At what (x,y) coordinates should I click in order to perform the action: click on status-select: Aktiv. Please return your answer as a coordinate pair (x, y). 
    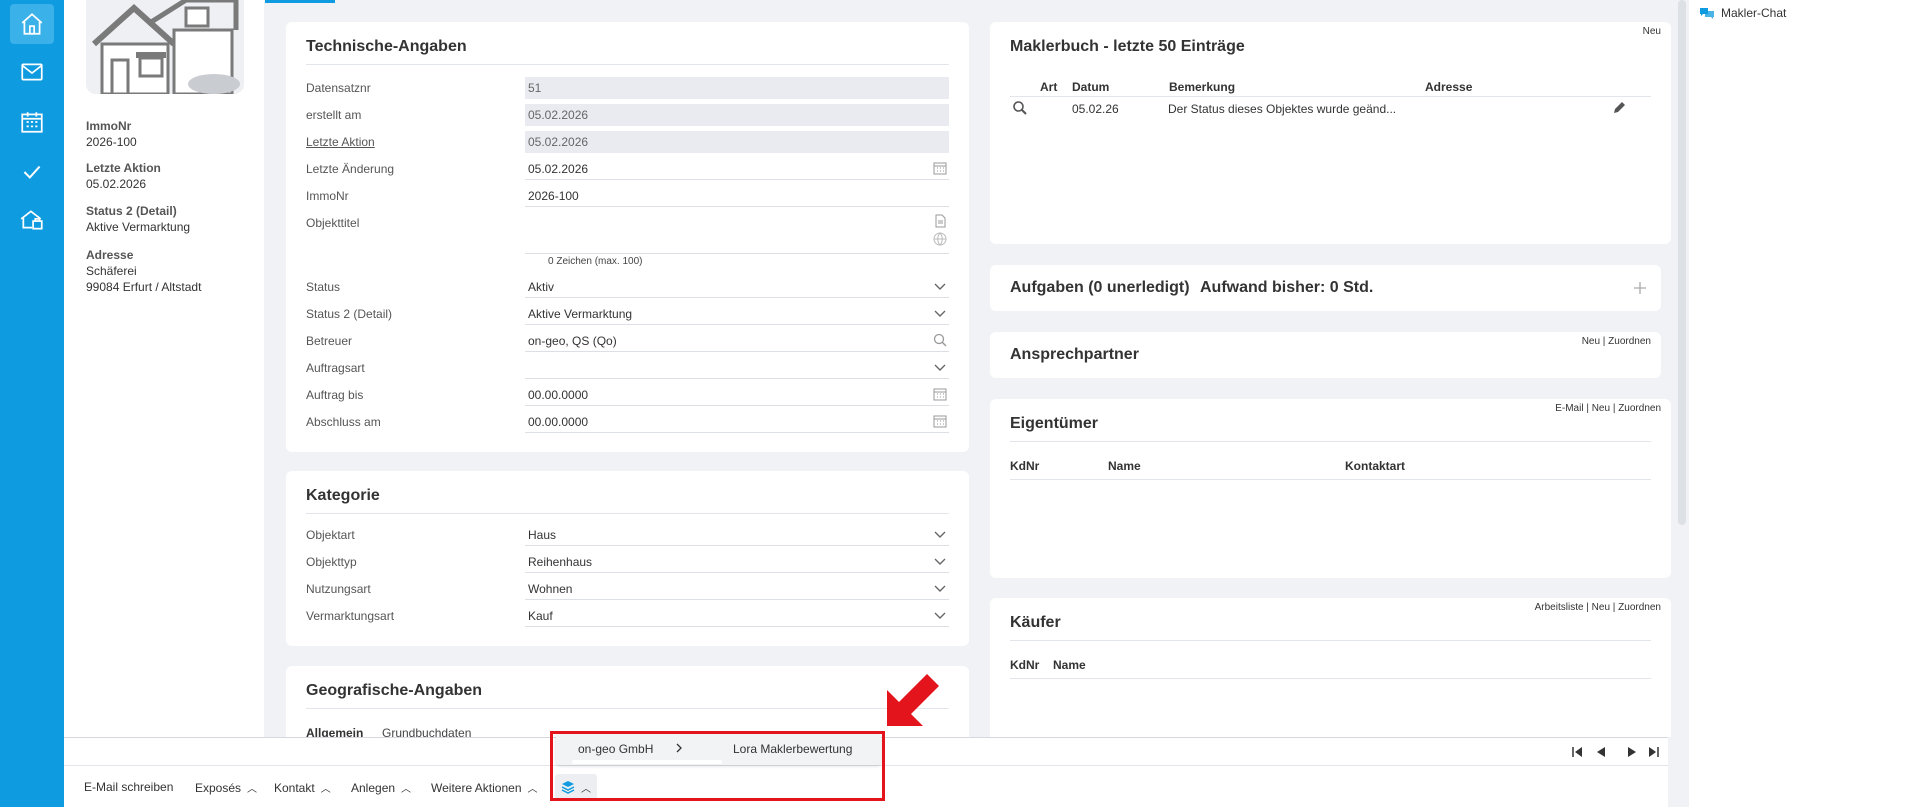
    Looking at the image, I should click on (737, 287).